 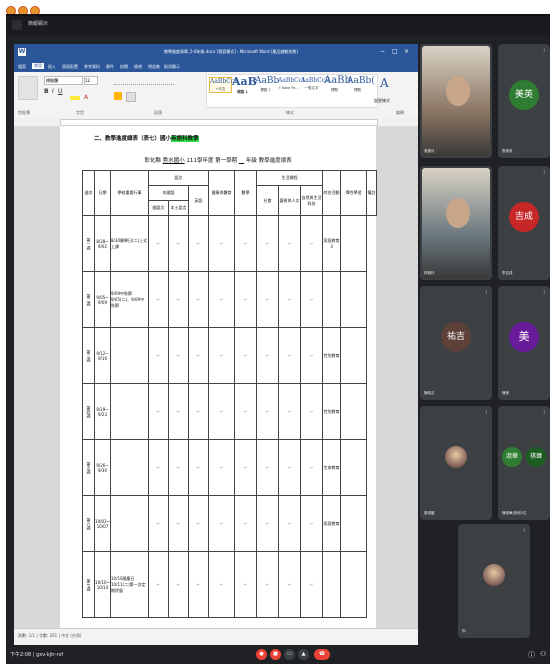 I want to click on header-arts: 藝術與人文, so click(x=289, y=200).